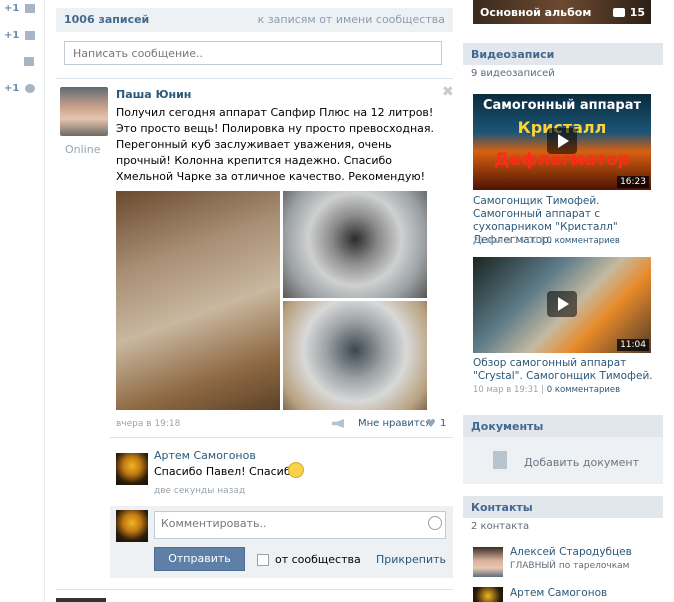 The height and width of the screenshot is (602, 674). I want to click on contact-role: ГЛАВНЫЙ по тарелочкам, so click(570, 566).